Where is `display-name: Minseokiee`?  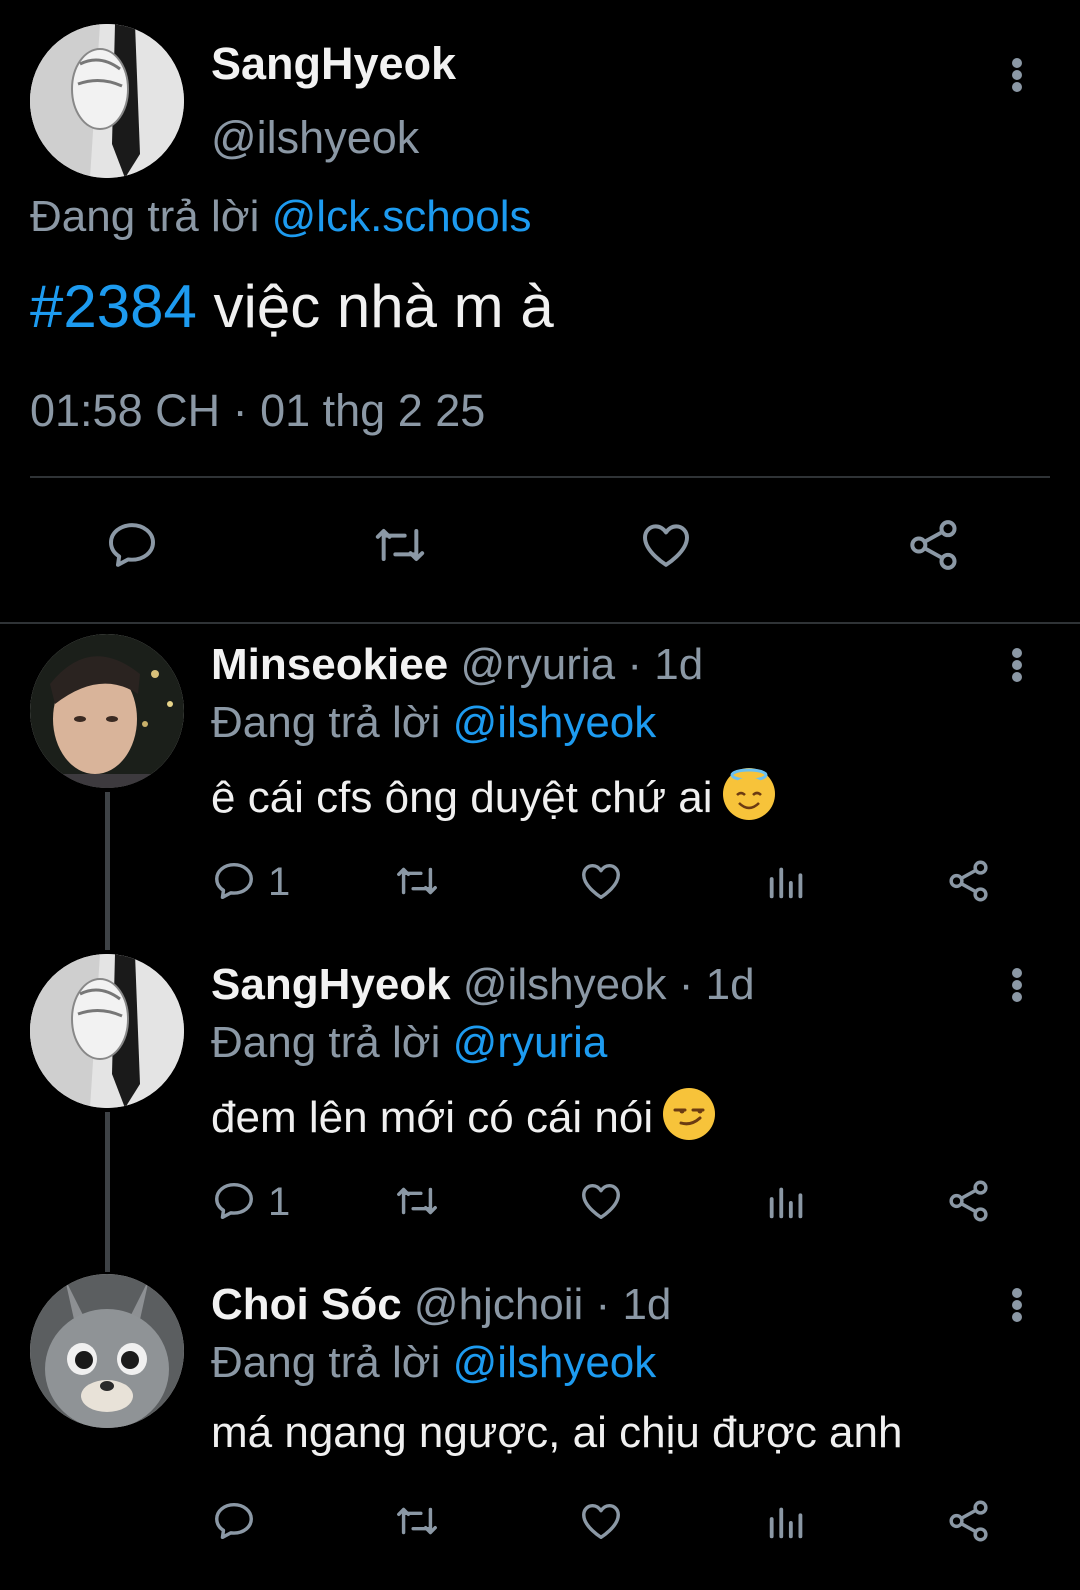 display-name: Minseokiee is located at coordinates (329, 664).